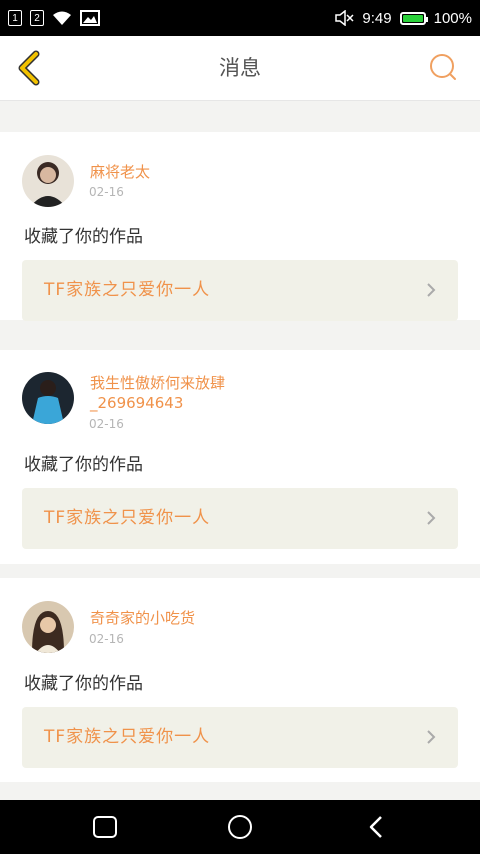  I want to click on square-icon, so click(105, 827).